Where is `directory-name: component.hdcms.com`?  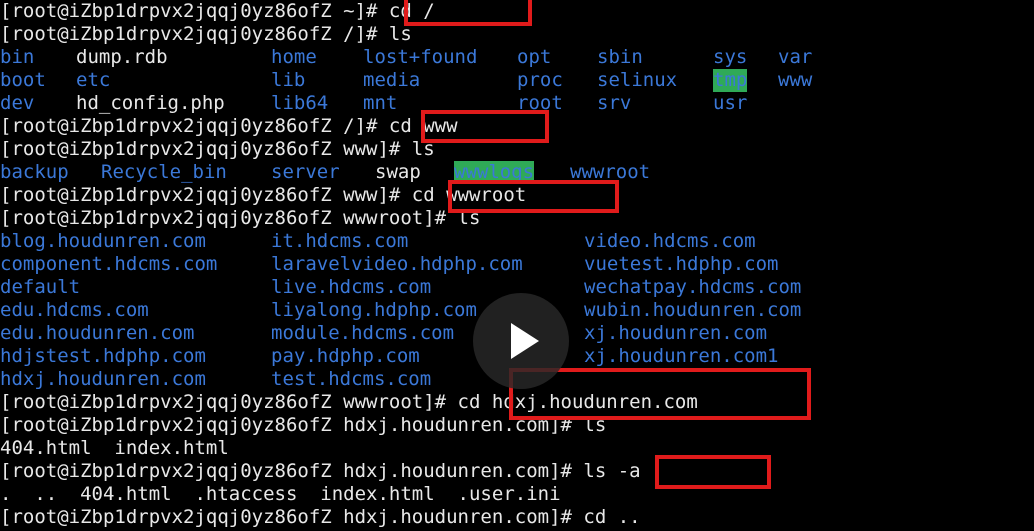
directory-name: component.hdcms.com is located at coordinates (109, 264).